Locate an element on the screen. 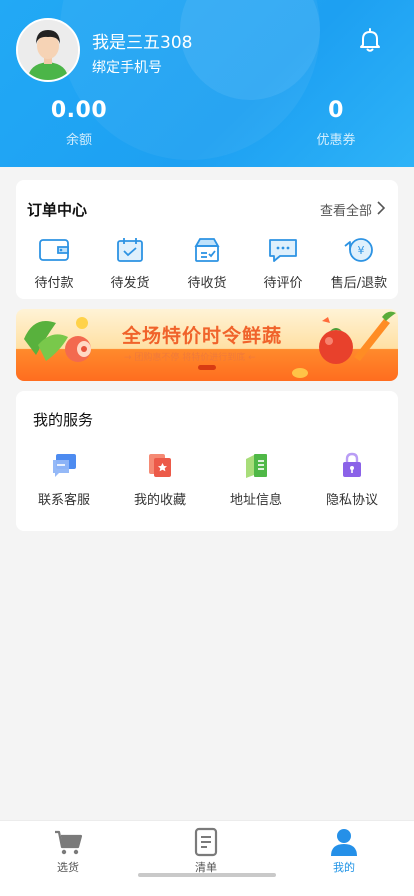  banner-headline: 全场特价时令鲜蔬 is located at coordinates (202, 334).